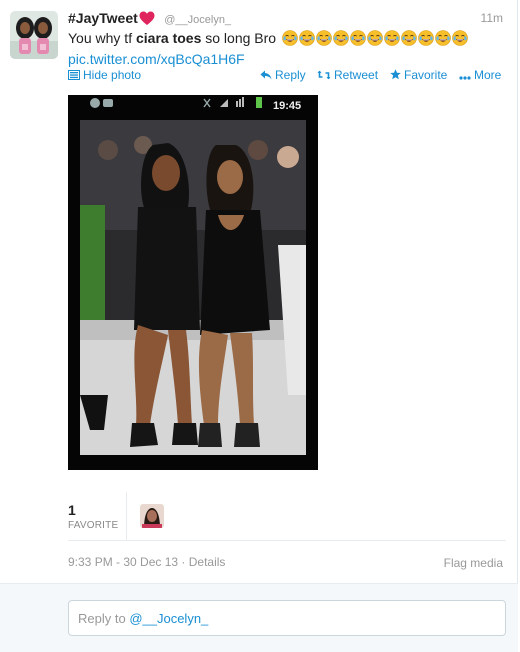 The image size is (520, 652). I want to click on reply-area: Reply to @__Jocelyn_, so click(259, 617).